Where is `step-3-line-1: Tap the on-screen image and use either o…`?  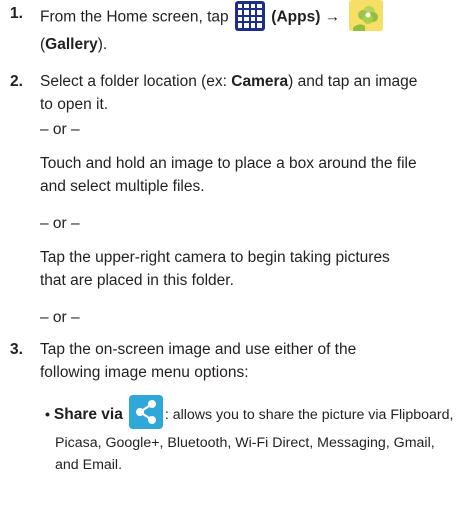
step-3-line-1: Tap the on-screen image and use either o… is located at coordinates (198, 349).